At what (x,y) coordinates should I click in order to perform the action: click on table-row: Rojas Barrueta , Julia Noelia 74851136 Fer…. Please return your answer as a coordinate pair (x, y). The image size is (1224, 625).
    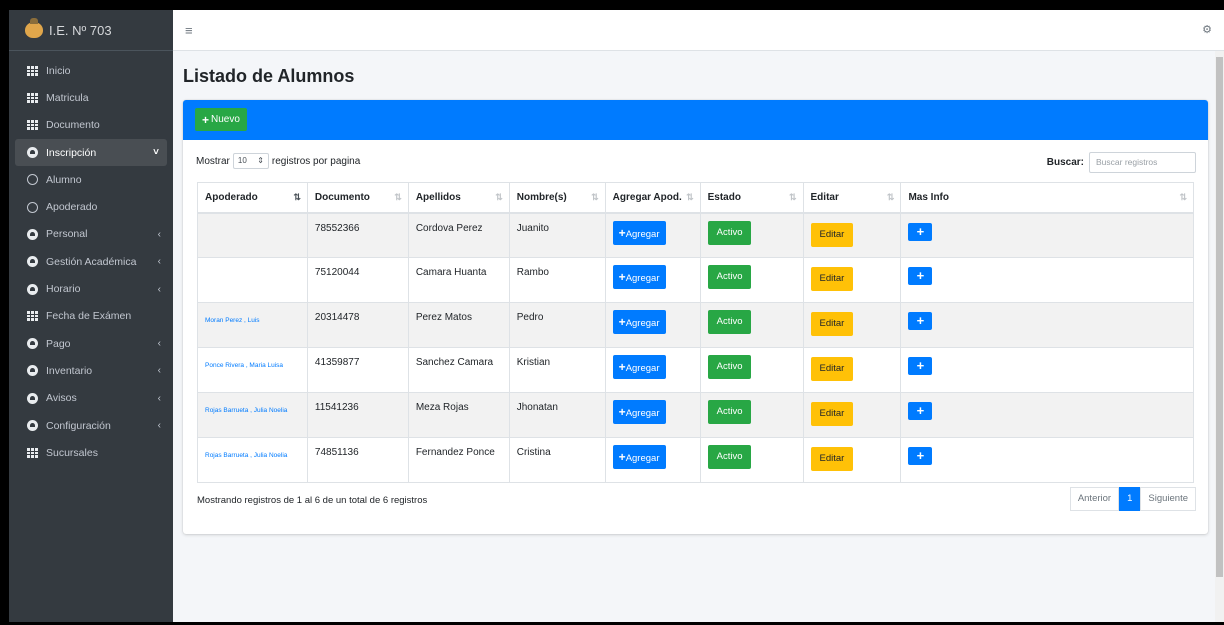
    Looking at the image, I should click on (695, 460).